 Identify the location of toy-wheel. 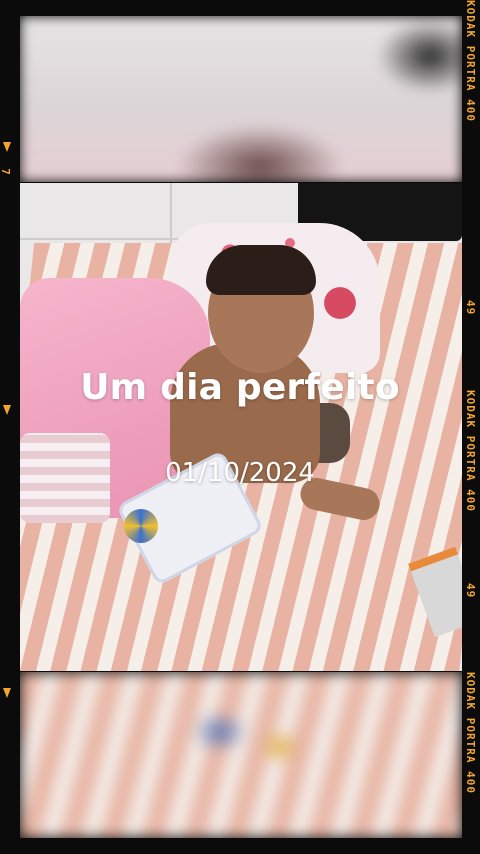
(141, 526).